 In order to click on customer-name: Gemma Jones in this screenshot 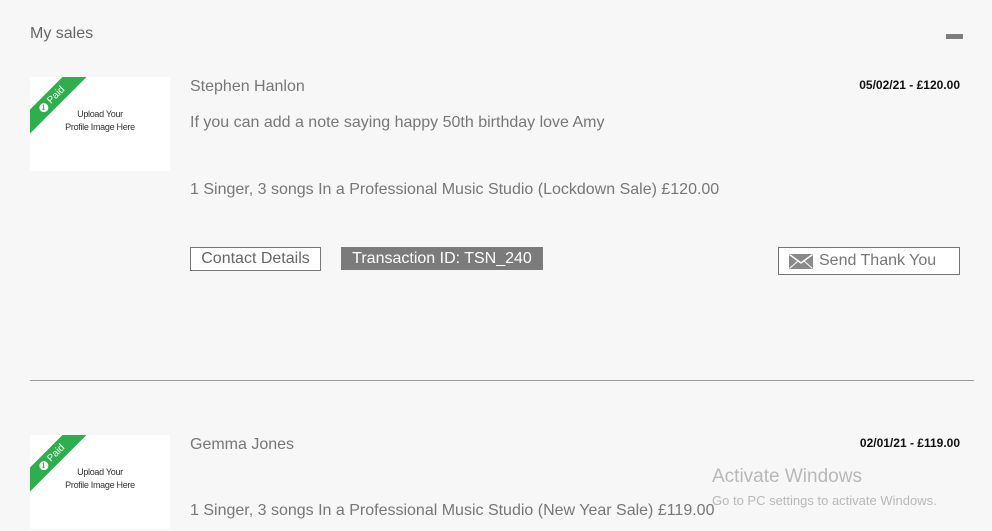, I will do `click(242, 444)`.